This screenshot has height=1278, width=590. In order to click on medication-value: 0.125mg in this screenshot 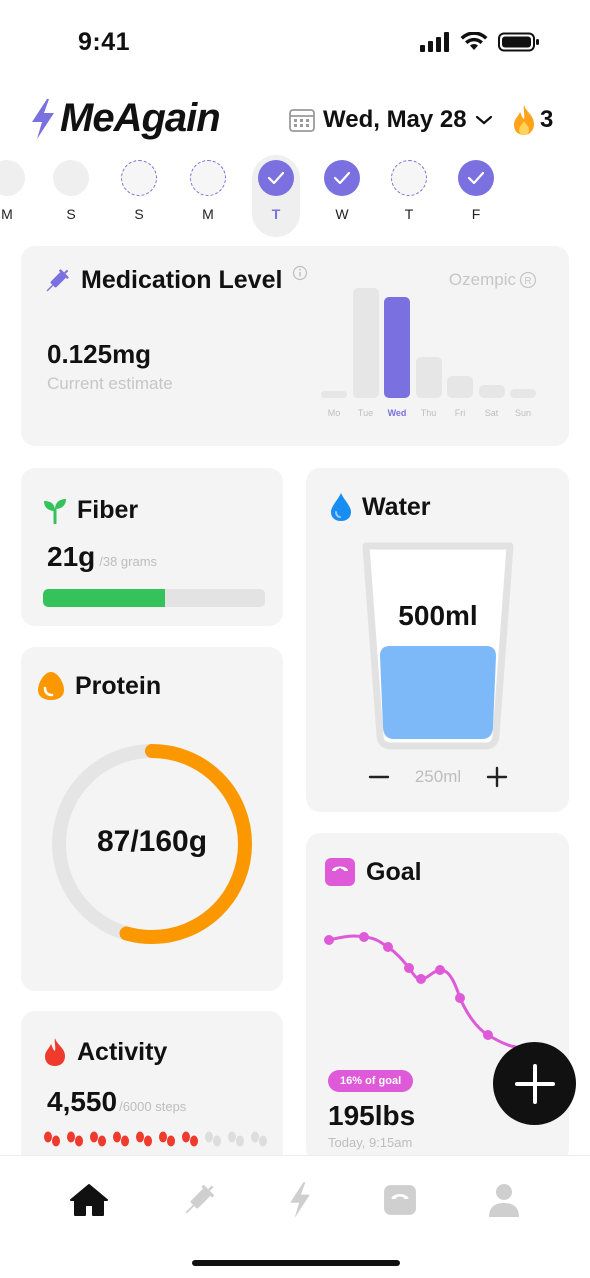, I will do `click(99, 354)`.